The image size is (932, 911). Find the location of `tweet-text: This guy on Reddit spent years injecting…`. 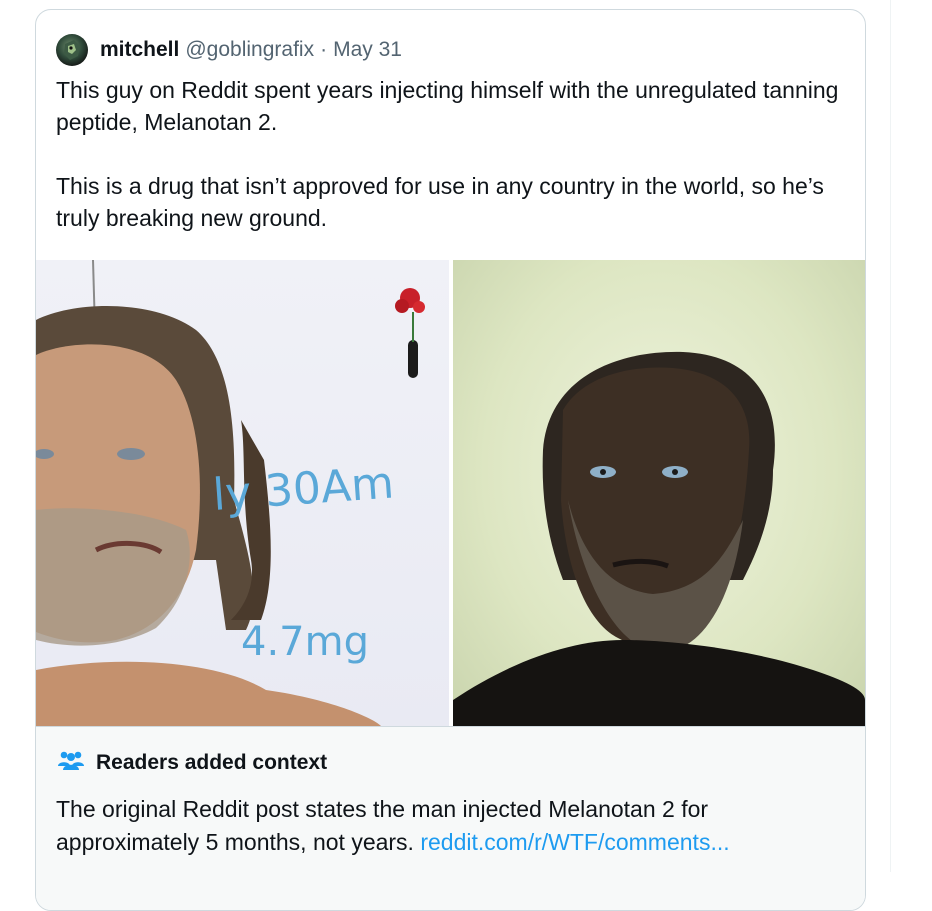

tweet-text: This guy on Reddit spent years injecting… is located at coordinates (447, 154).